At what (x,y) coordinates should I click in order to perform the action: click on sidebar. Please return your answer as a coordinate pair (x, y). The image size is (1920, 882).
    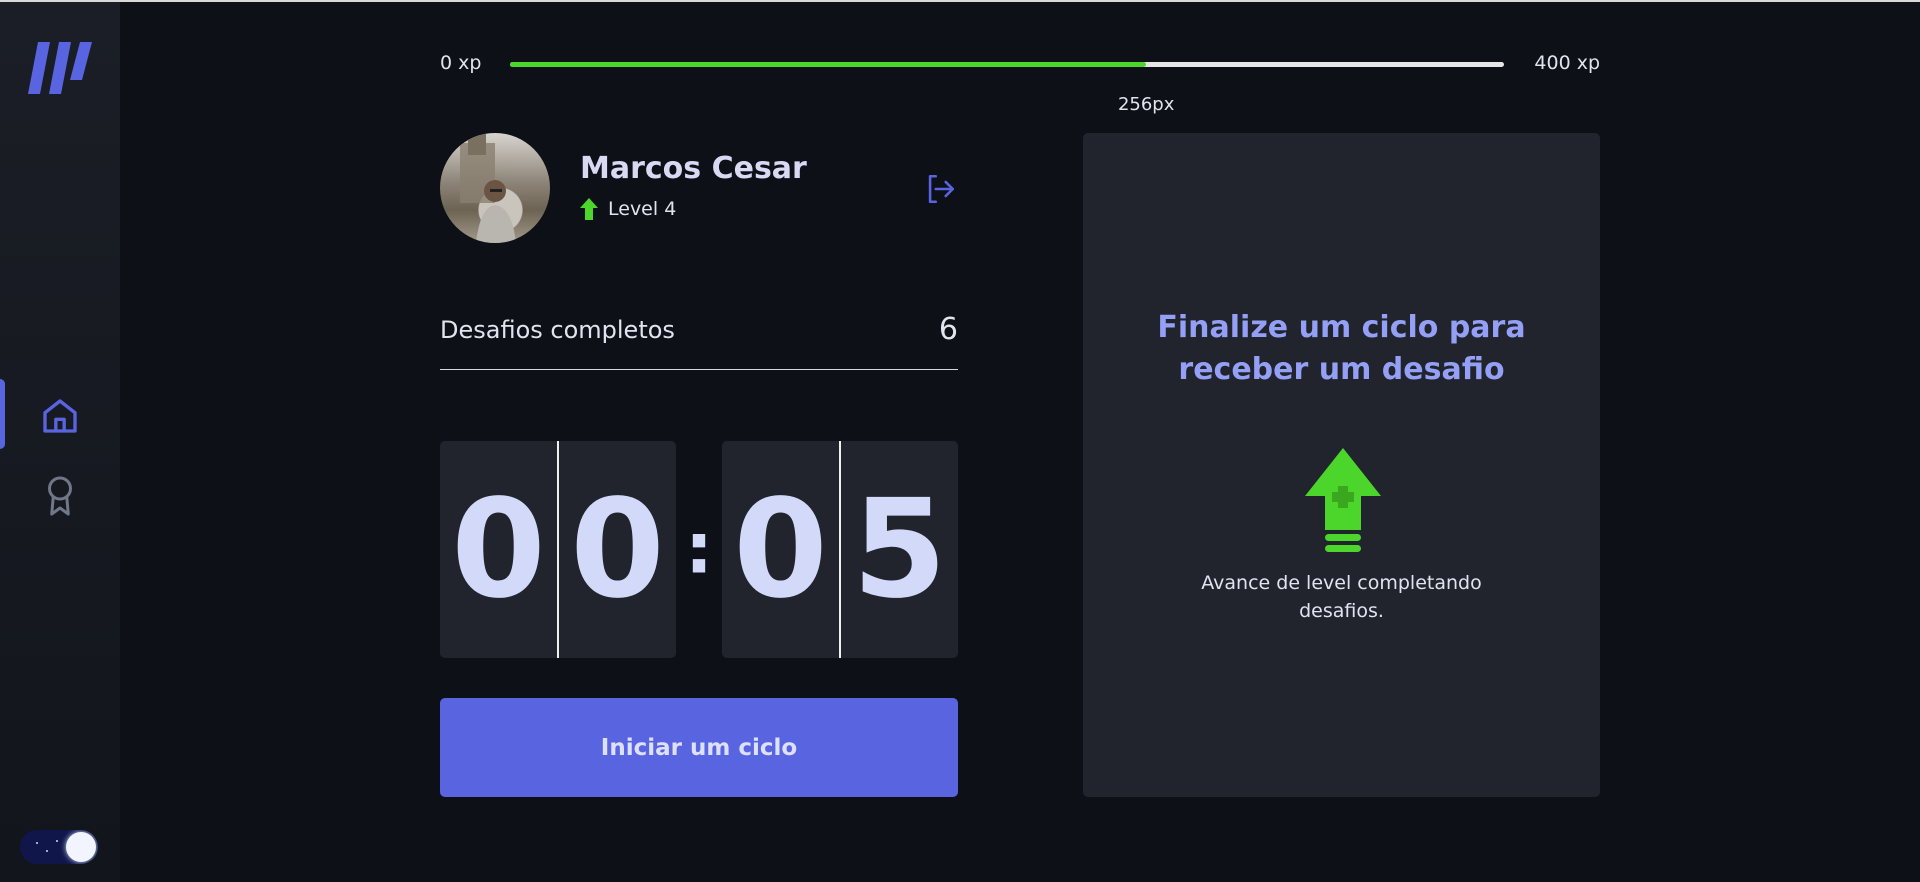
    Looking at the image, I should click on (60, 442).